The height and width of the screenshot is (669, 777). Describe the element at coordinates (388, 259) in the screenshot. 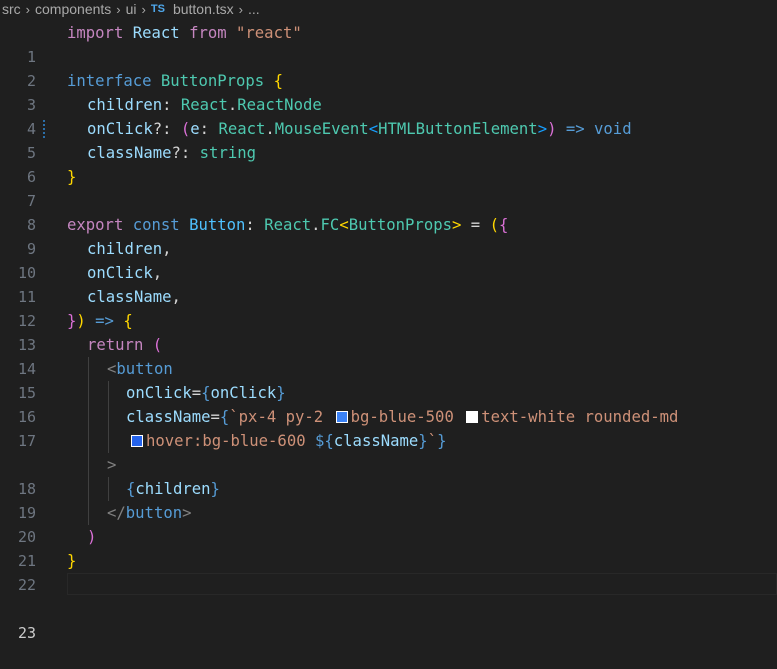

I see `code-line: 10 children,` at that location.